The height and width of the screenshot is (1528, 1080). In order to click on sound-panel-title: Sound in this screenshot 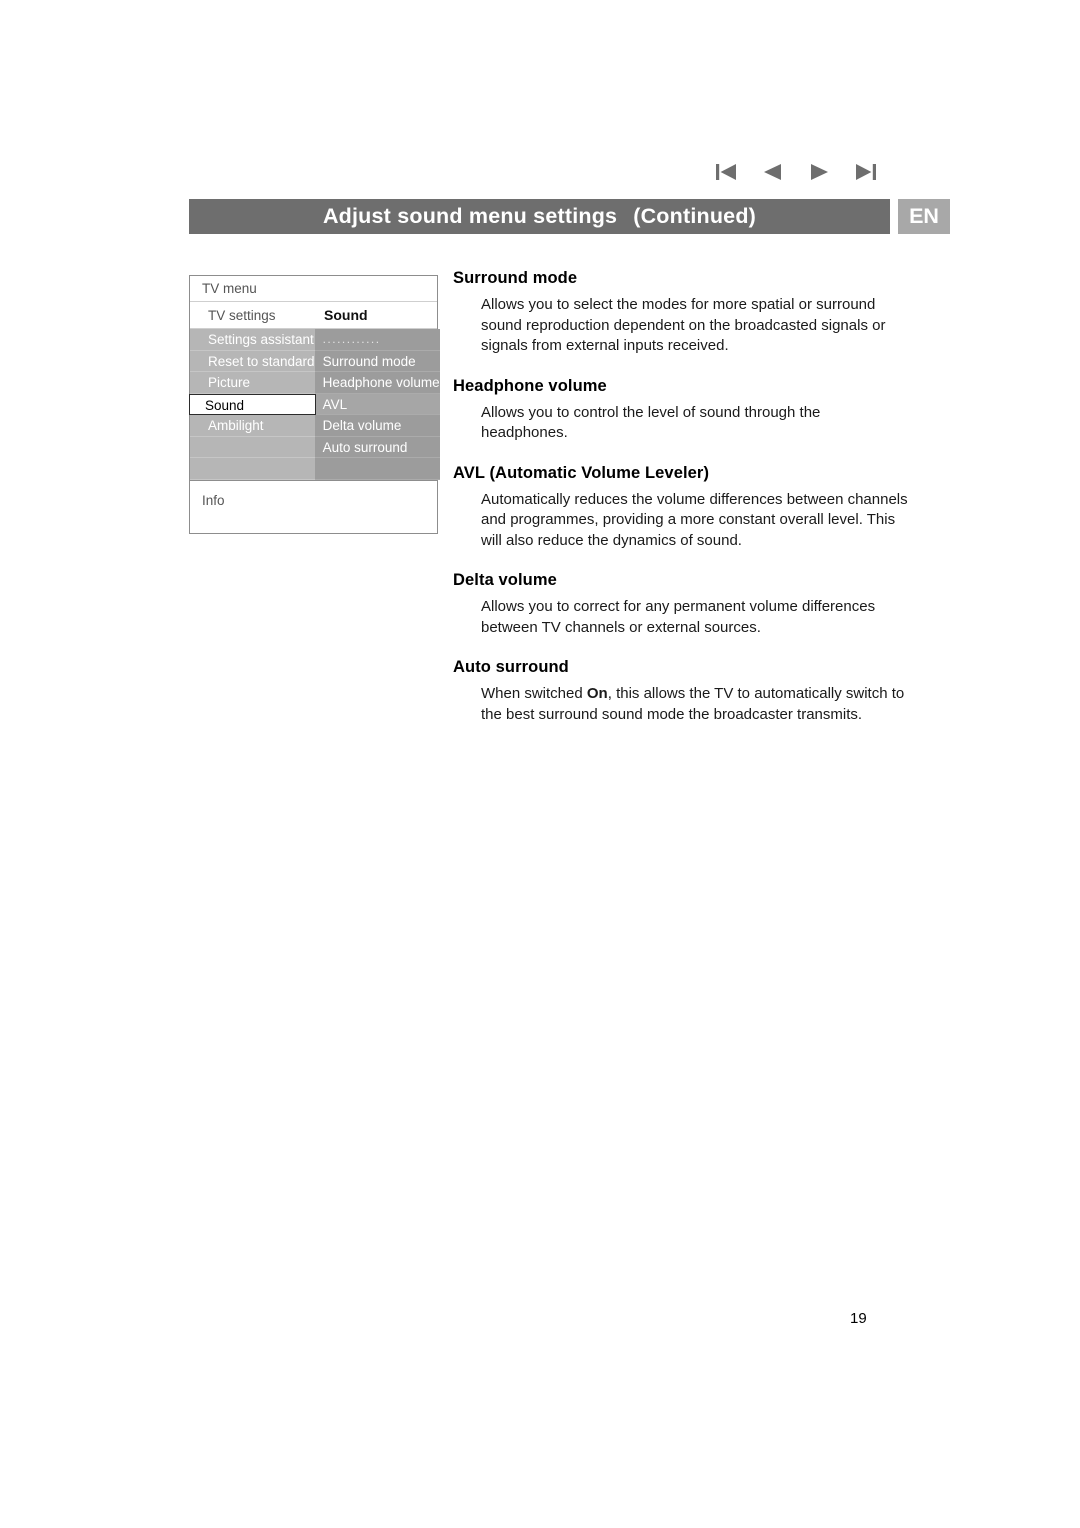, I will do `click(346, 315)`.